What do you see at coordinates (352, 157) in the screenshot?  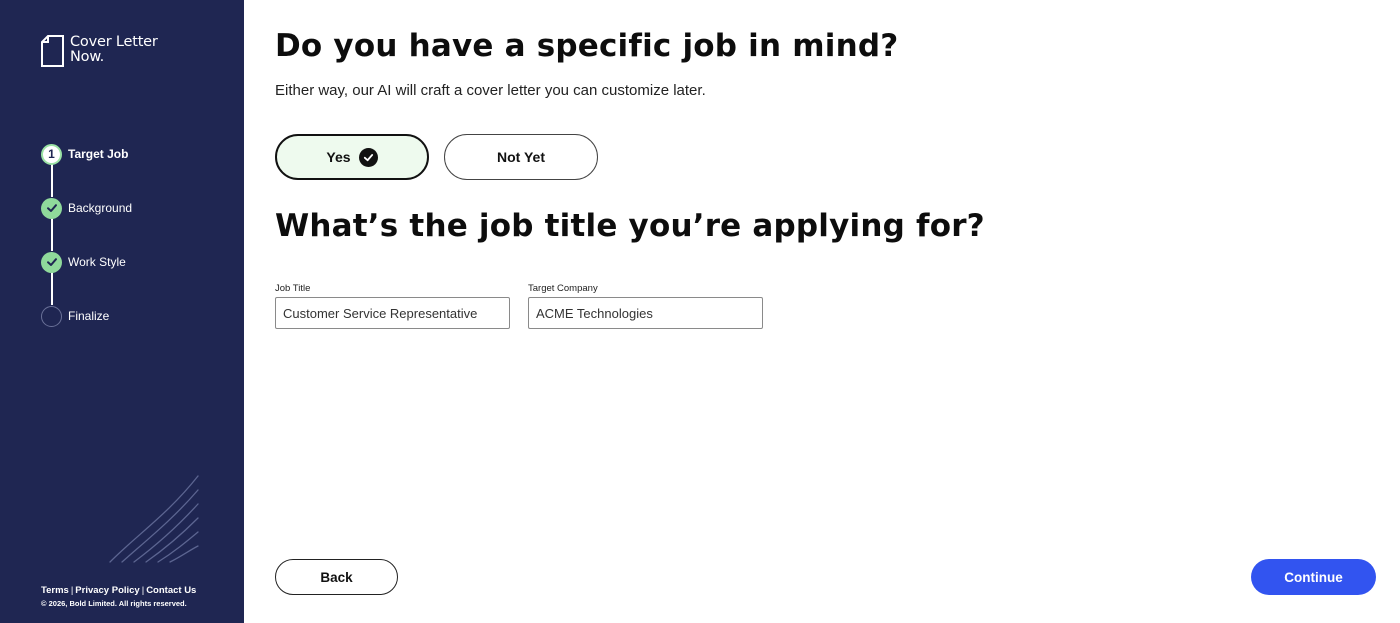 I see `yes-option-button: Yes` at bounding box center [352, 157].